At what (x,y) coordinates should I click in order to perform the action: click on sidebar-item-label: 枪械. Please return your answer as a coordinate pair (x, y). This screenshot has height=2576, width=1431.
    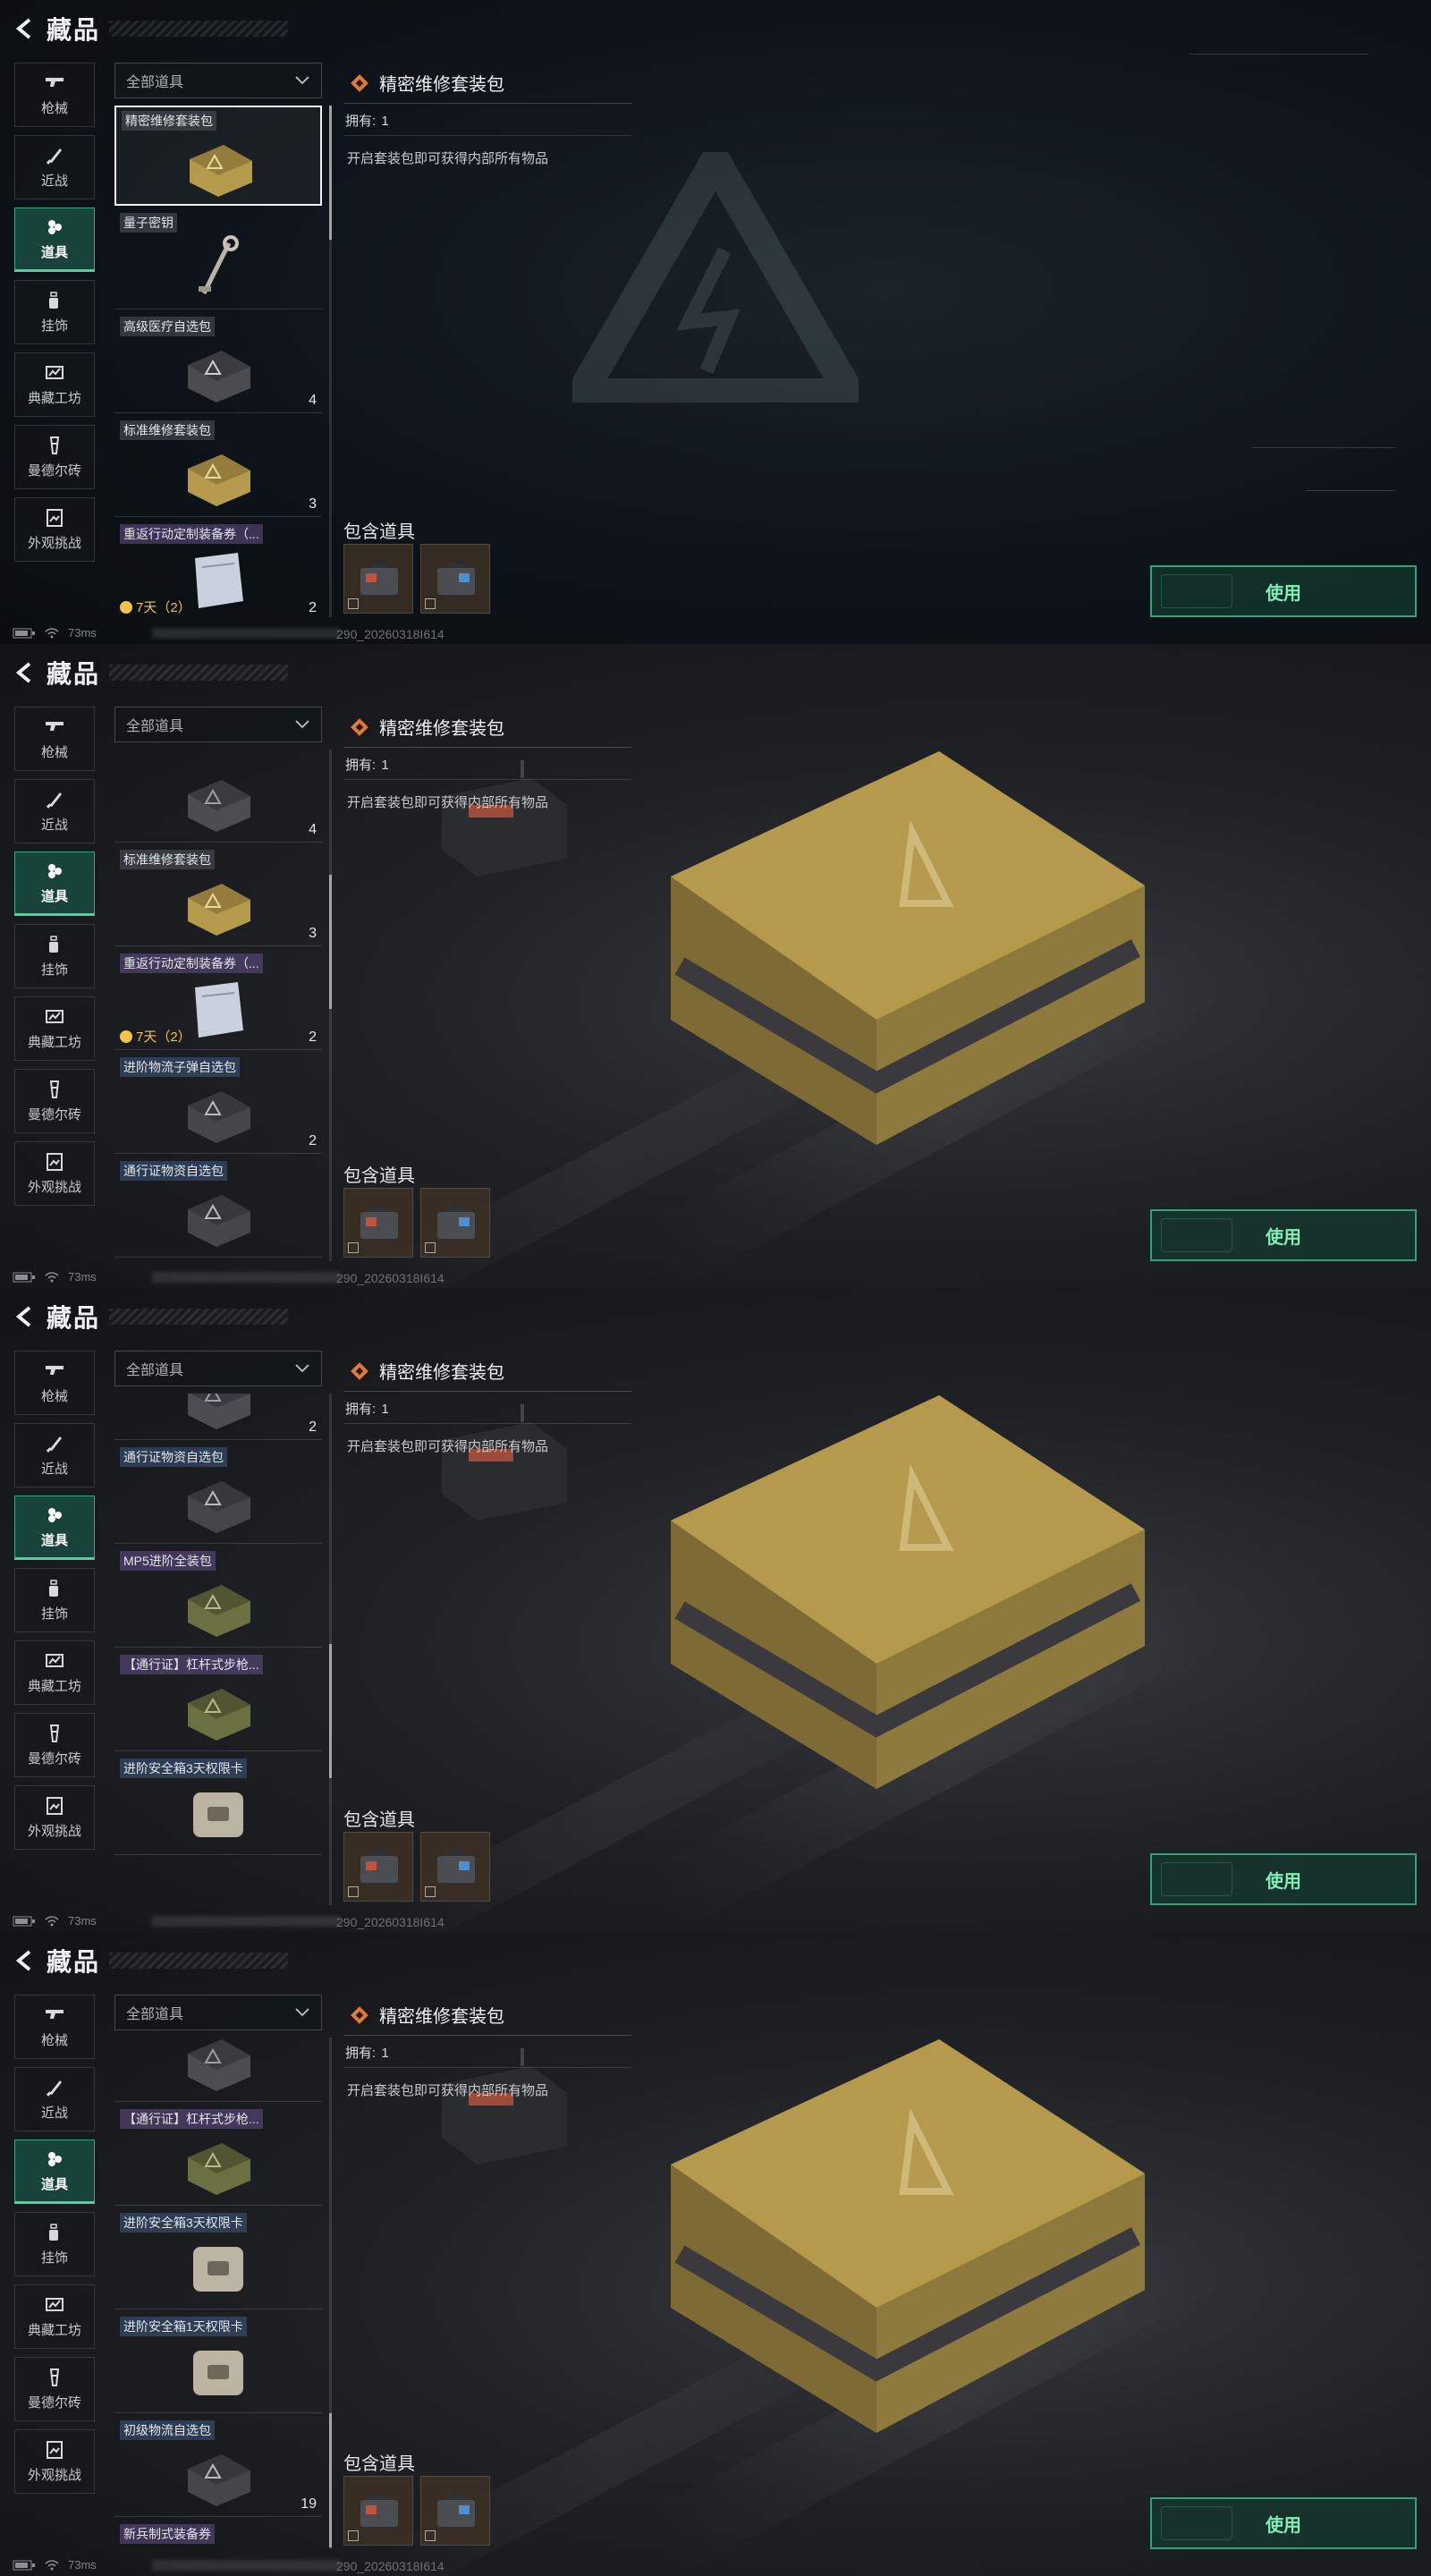
    Looking at the image, I should click on (54, 2040).